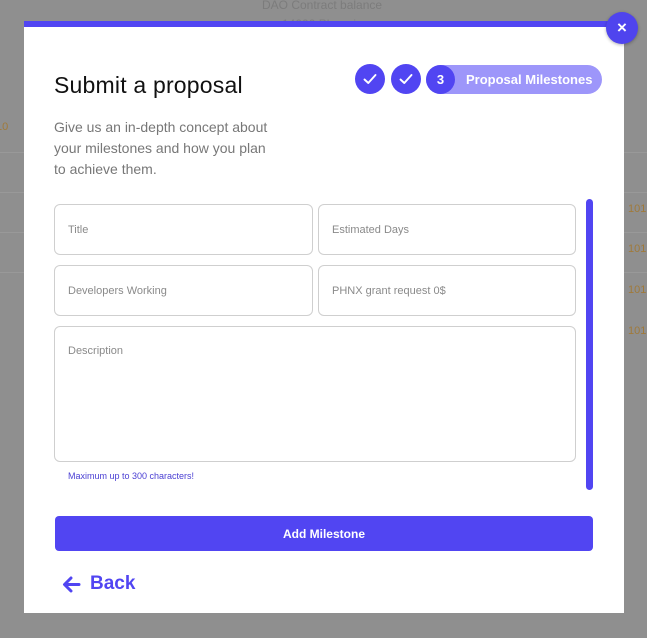 The image size is (647, 638). I want to click on step-number: 3, so click(440, 79).